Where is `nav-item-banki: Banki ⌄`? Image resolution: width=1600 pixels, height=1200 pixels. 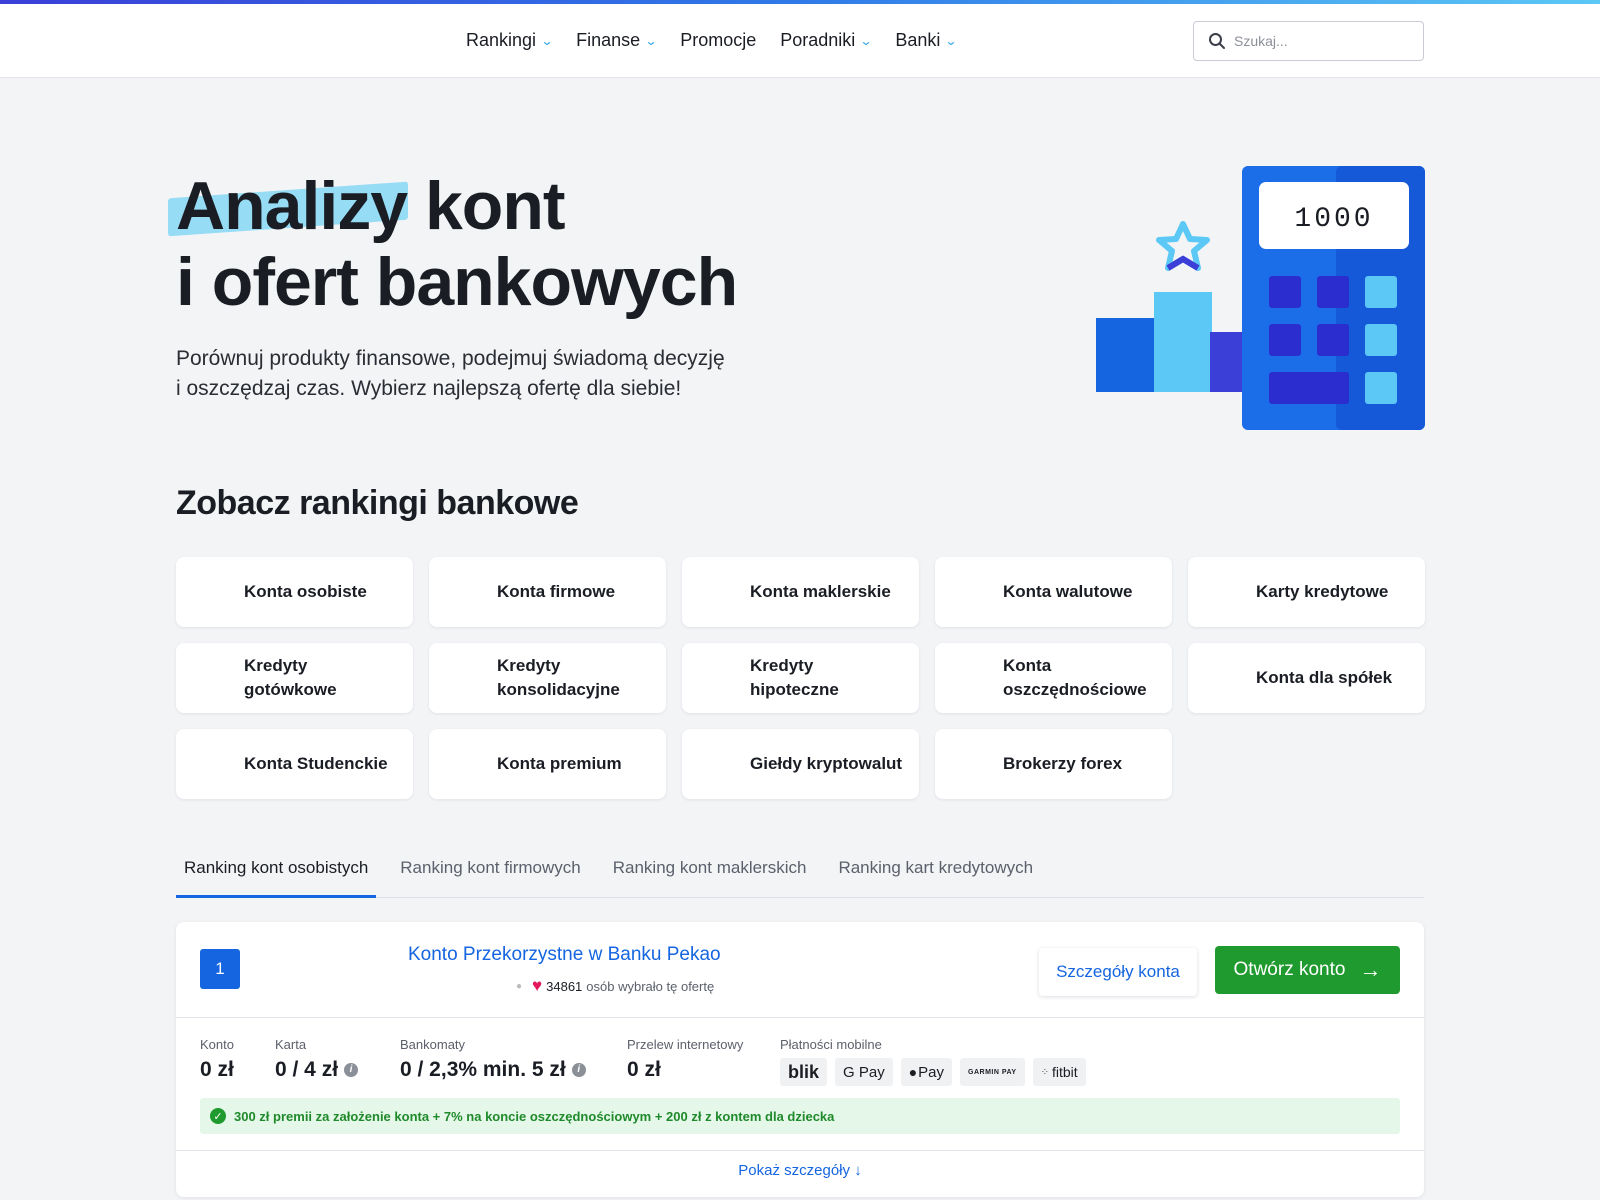 nav-item-banki: Banki ⌄ is located at coordinates (926, 40).